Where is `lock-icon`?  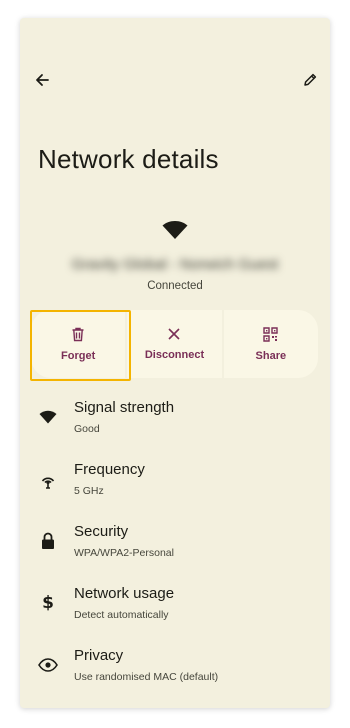
lock-icon is located at coordinates (48, 541).